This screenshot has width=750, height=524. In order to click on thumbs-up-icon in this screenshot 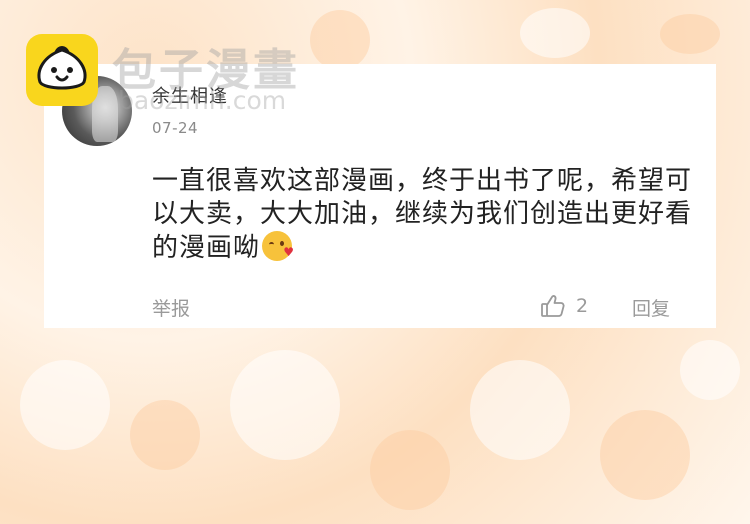, I will do `click(553, 306)`.